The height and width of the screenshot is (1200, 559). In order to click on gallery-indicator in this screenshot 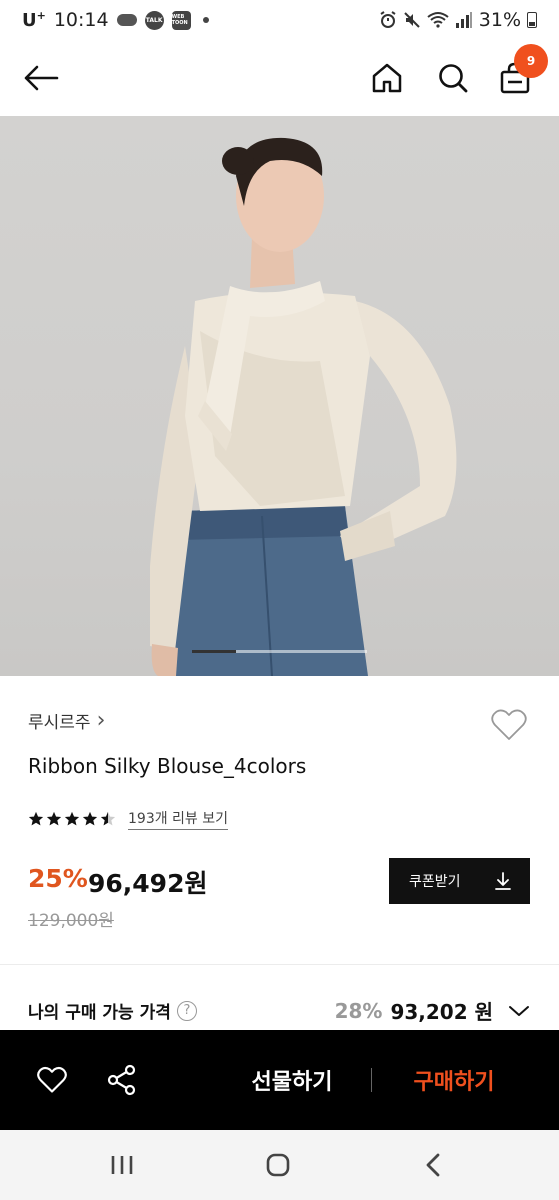, I will do `click(279, 651)`.